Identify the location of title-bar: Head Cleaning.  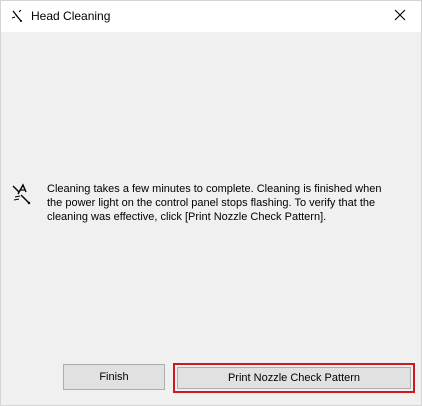
(211, 16).